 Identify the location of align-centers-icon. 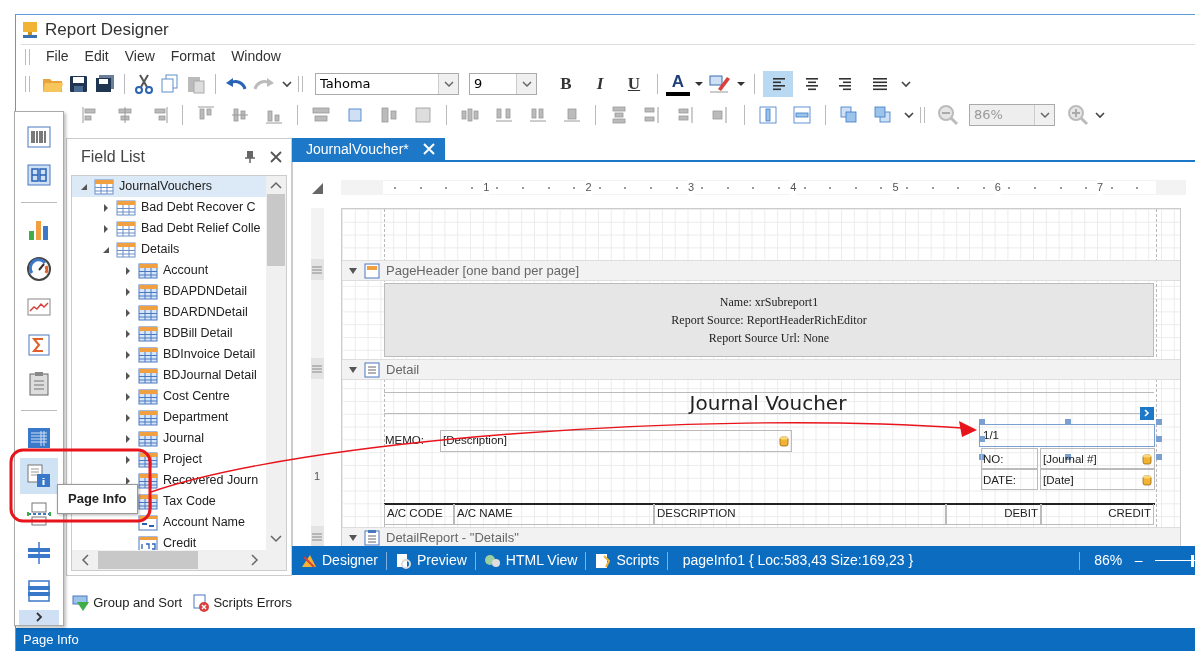
(125, 115).